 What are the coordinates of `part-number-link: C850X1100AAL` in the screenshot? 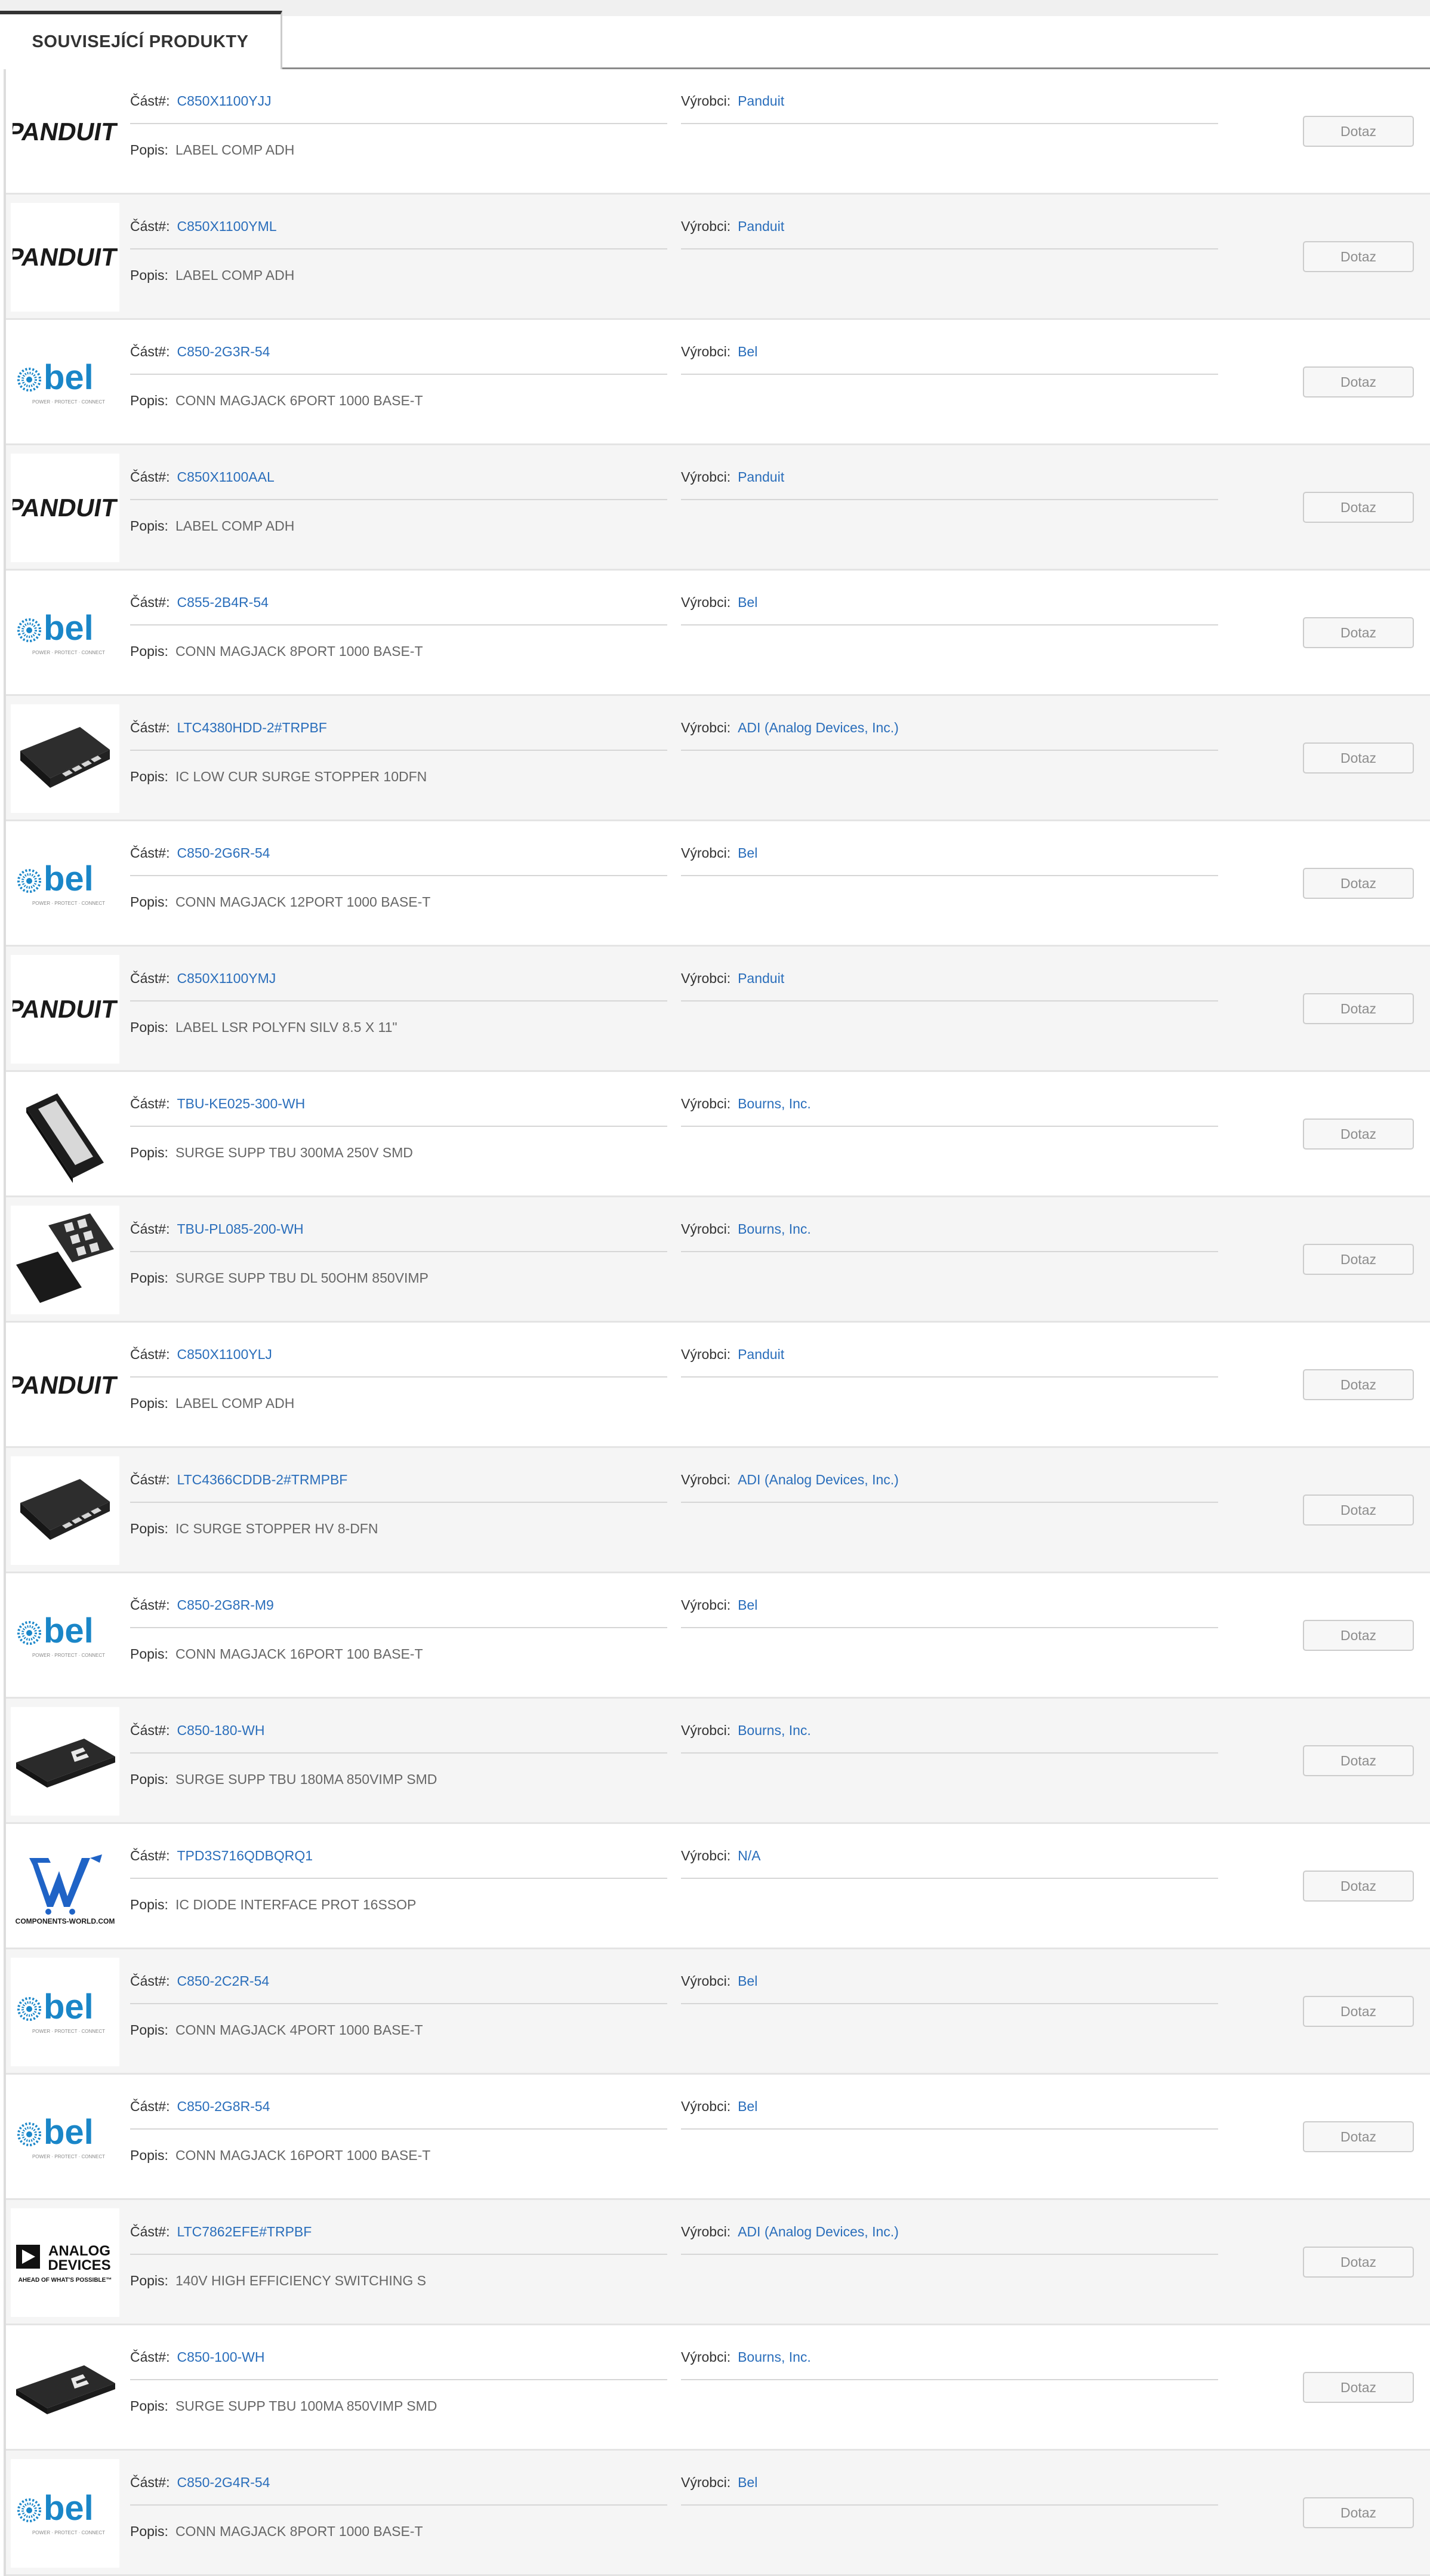 It's located at (225, 477).